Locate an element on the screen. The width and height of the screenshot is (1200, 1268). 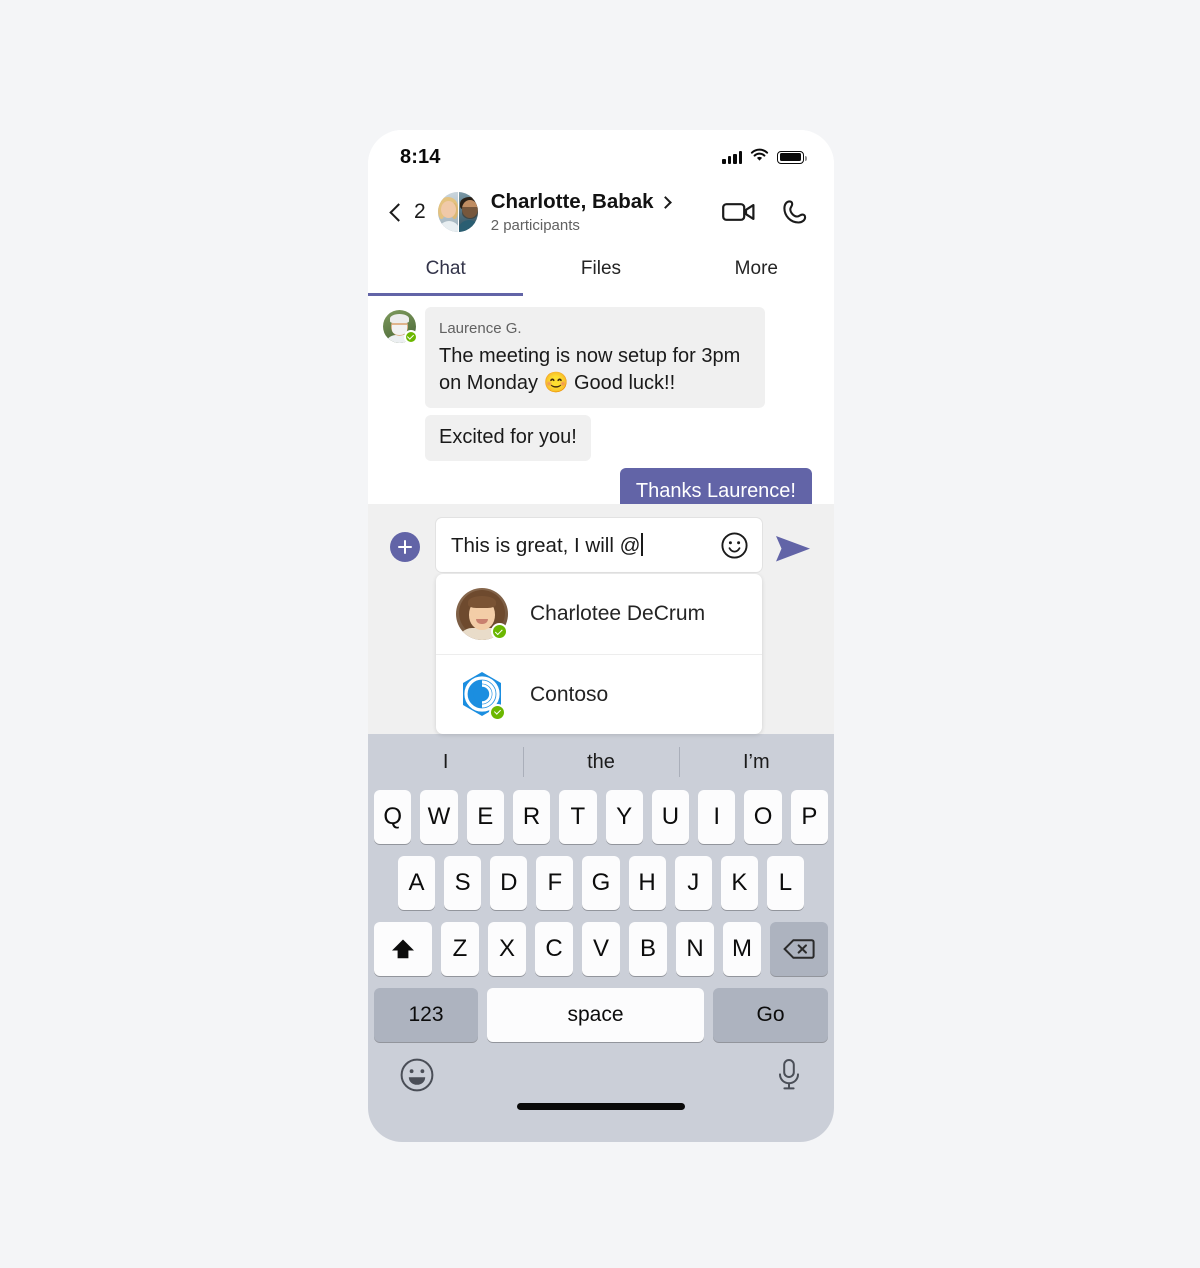
key-numbers: 123 is located at coordinates (426, 1015).